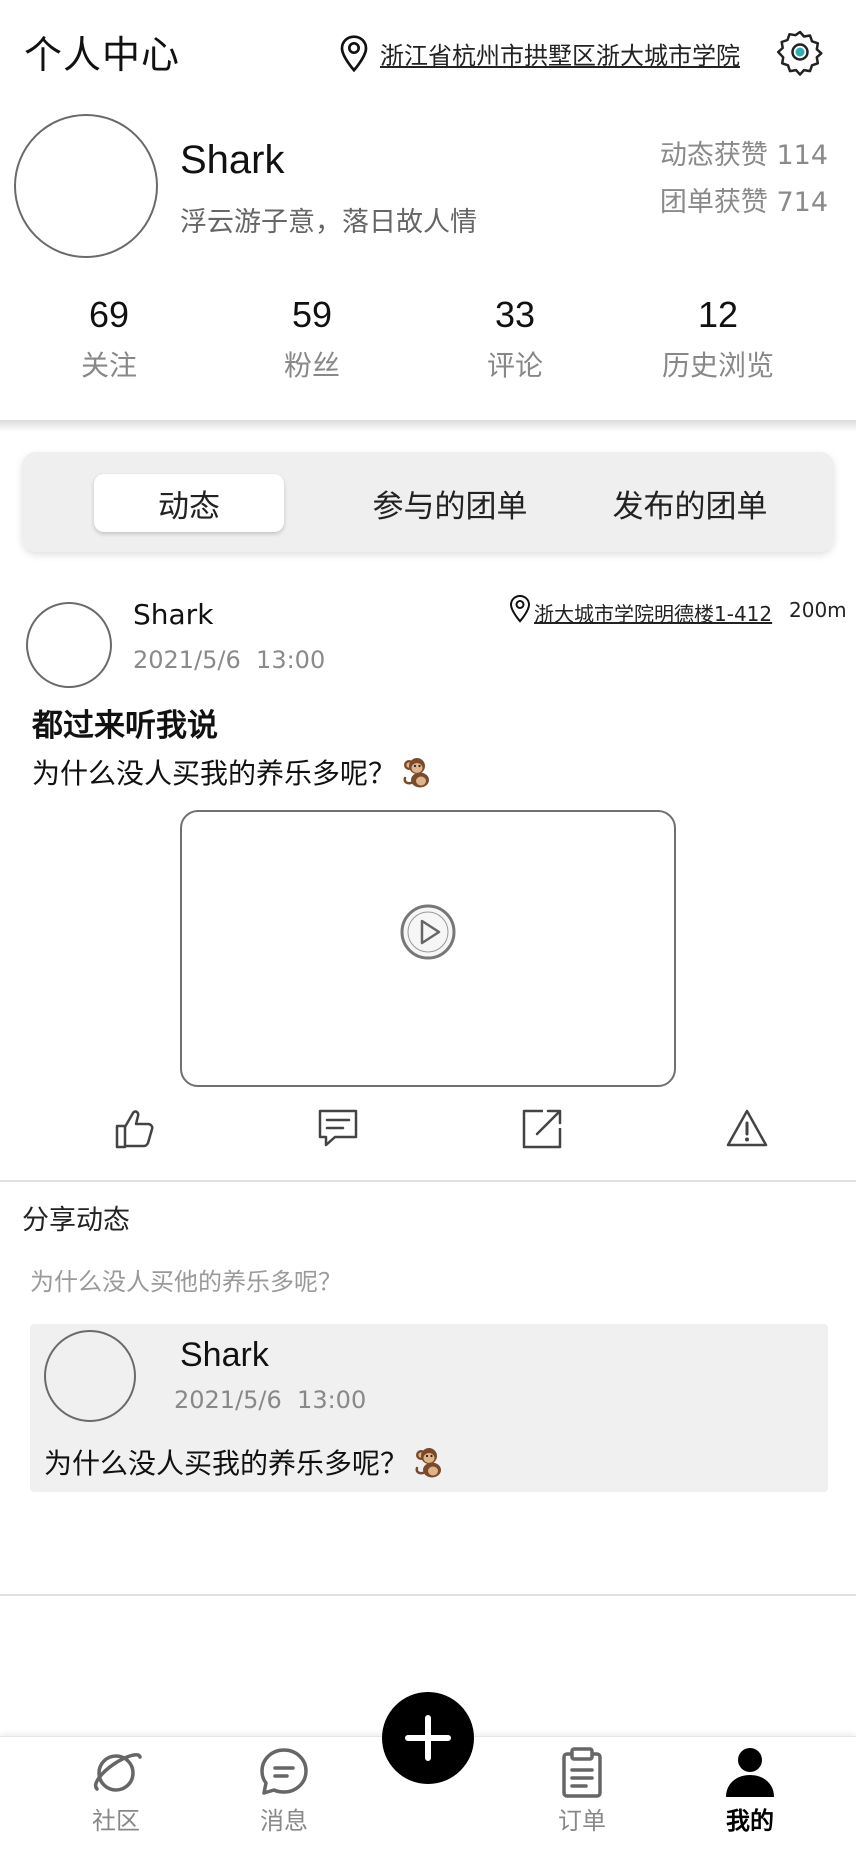  Describe the element at coordinates (514, 365) in the screenshot. I see `stat-label: 评论` at that location.